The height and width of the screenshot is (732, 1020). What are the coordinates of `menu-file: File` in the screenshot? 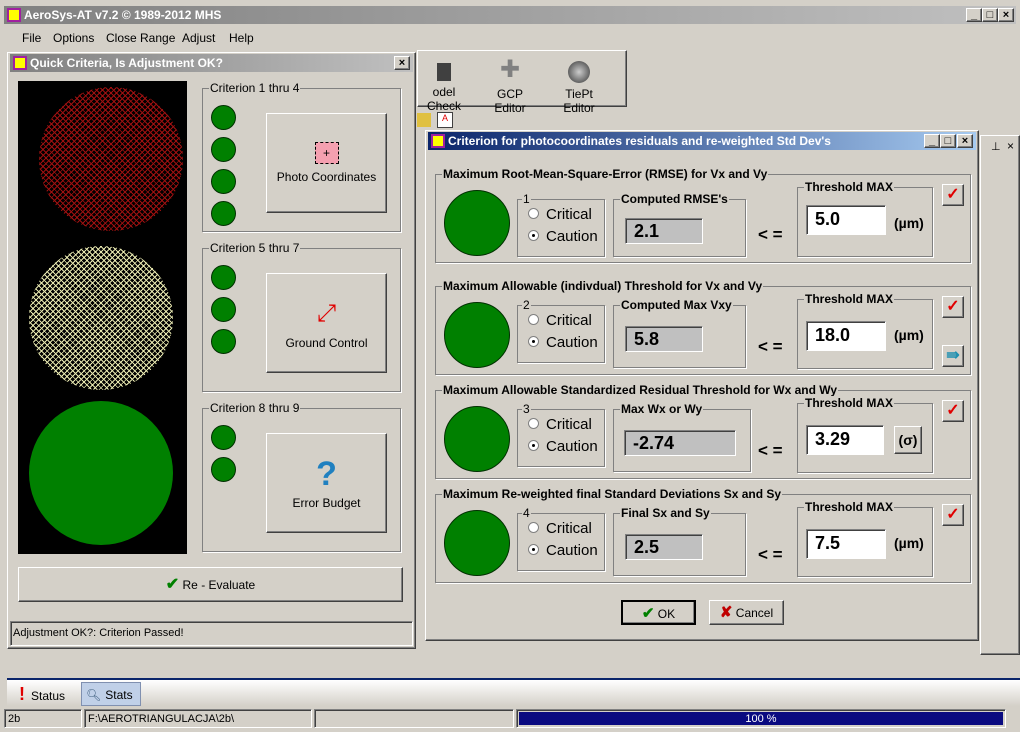 It's located at (31, 38).